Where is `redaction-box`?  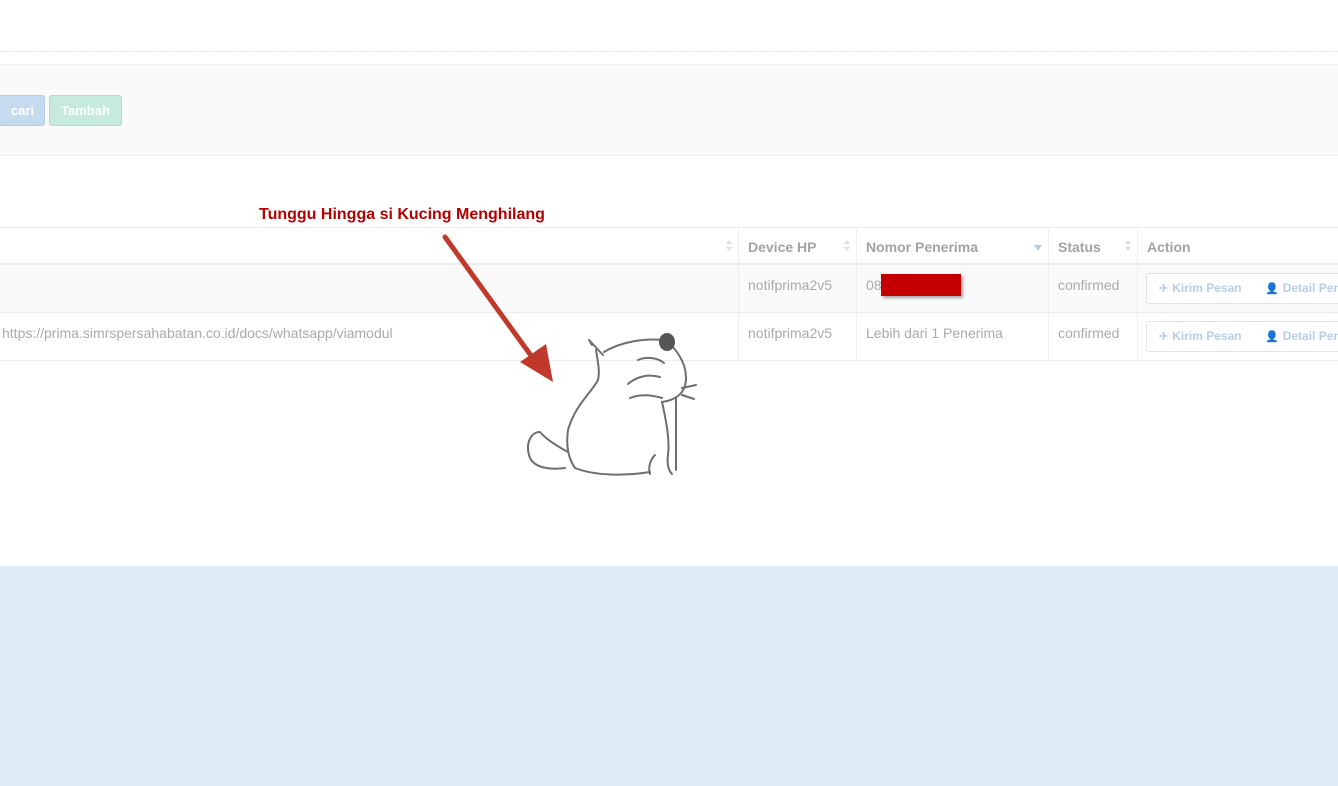 redaction-box is located at coordinates (921, 285).